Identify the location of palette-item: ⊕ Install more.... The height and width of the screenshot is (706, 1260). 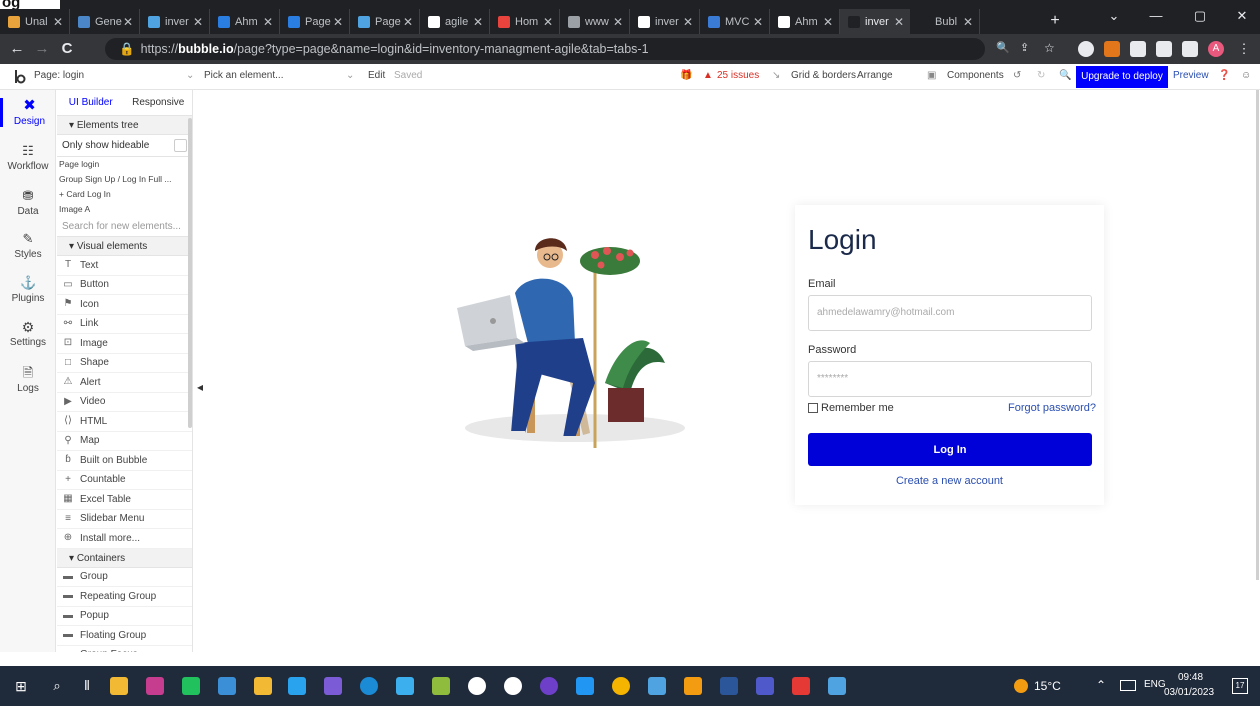
(124, 539).